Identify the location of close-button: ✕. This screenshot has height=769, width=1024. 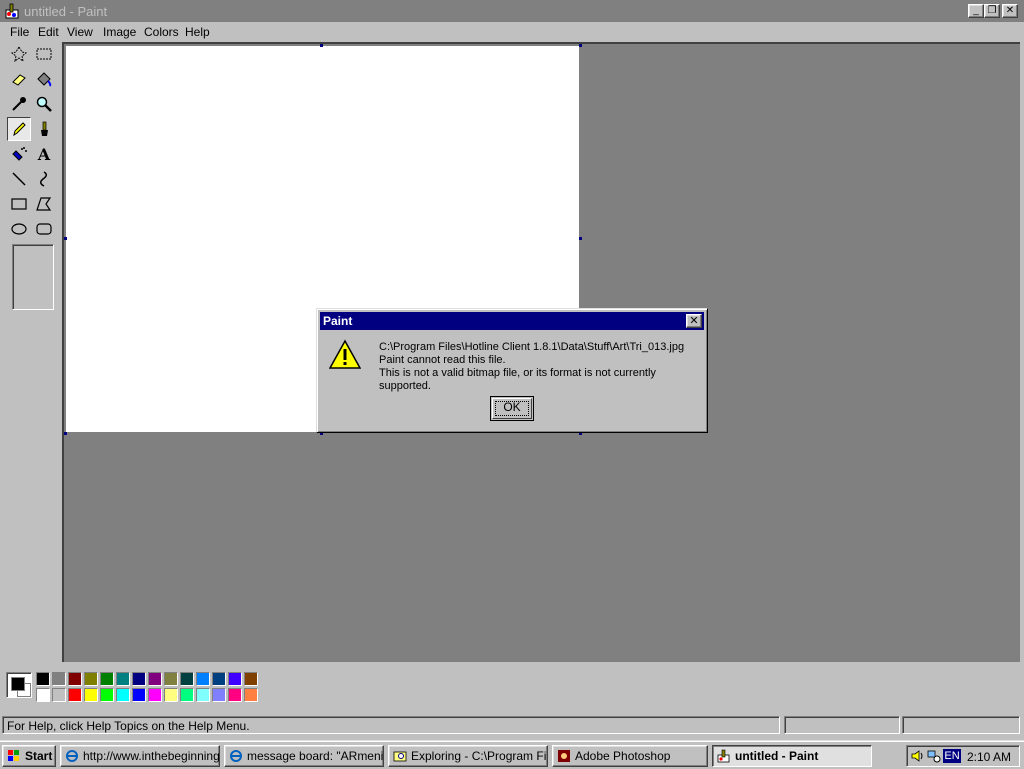
(1010, 11).